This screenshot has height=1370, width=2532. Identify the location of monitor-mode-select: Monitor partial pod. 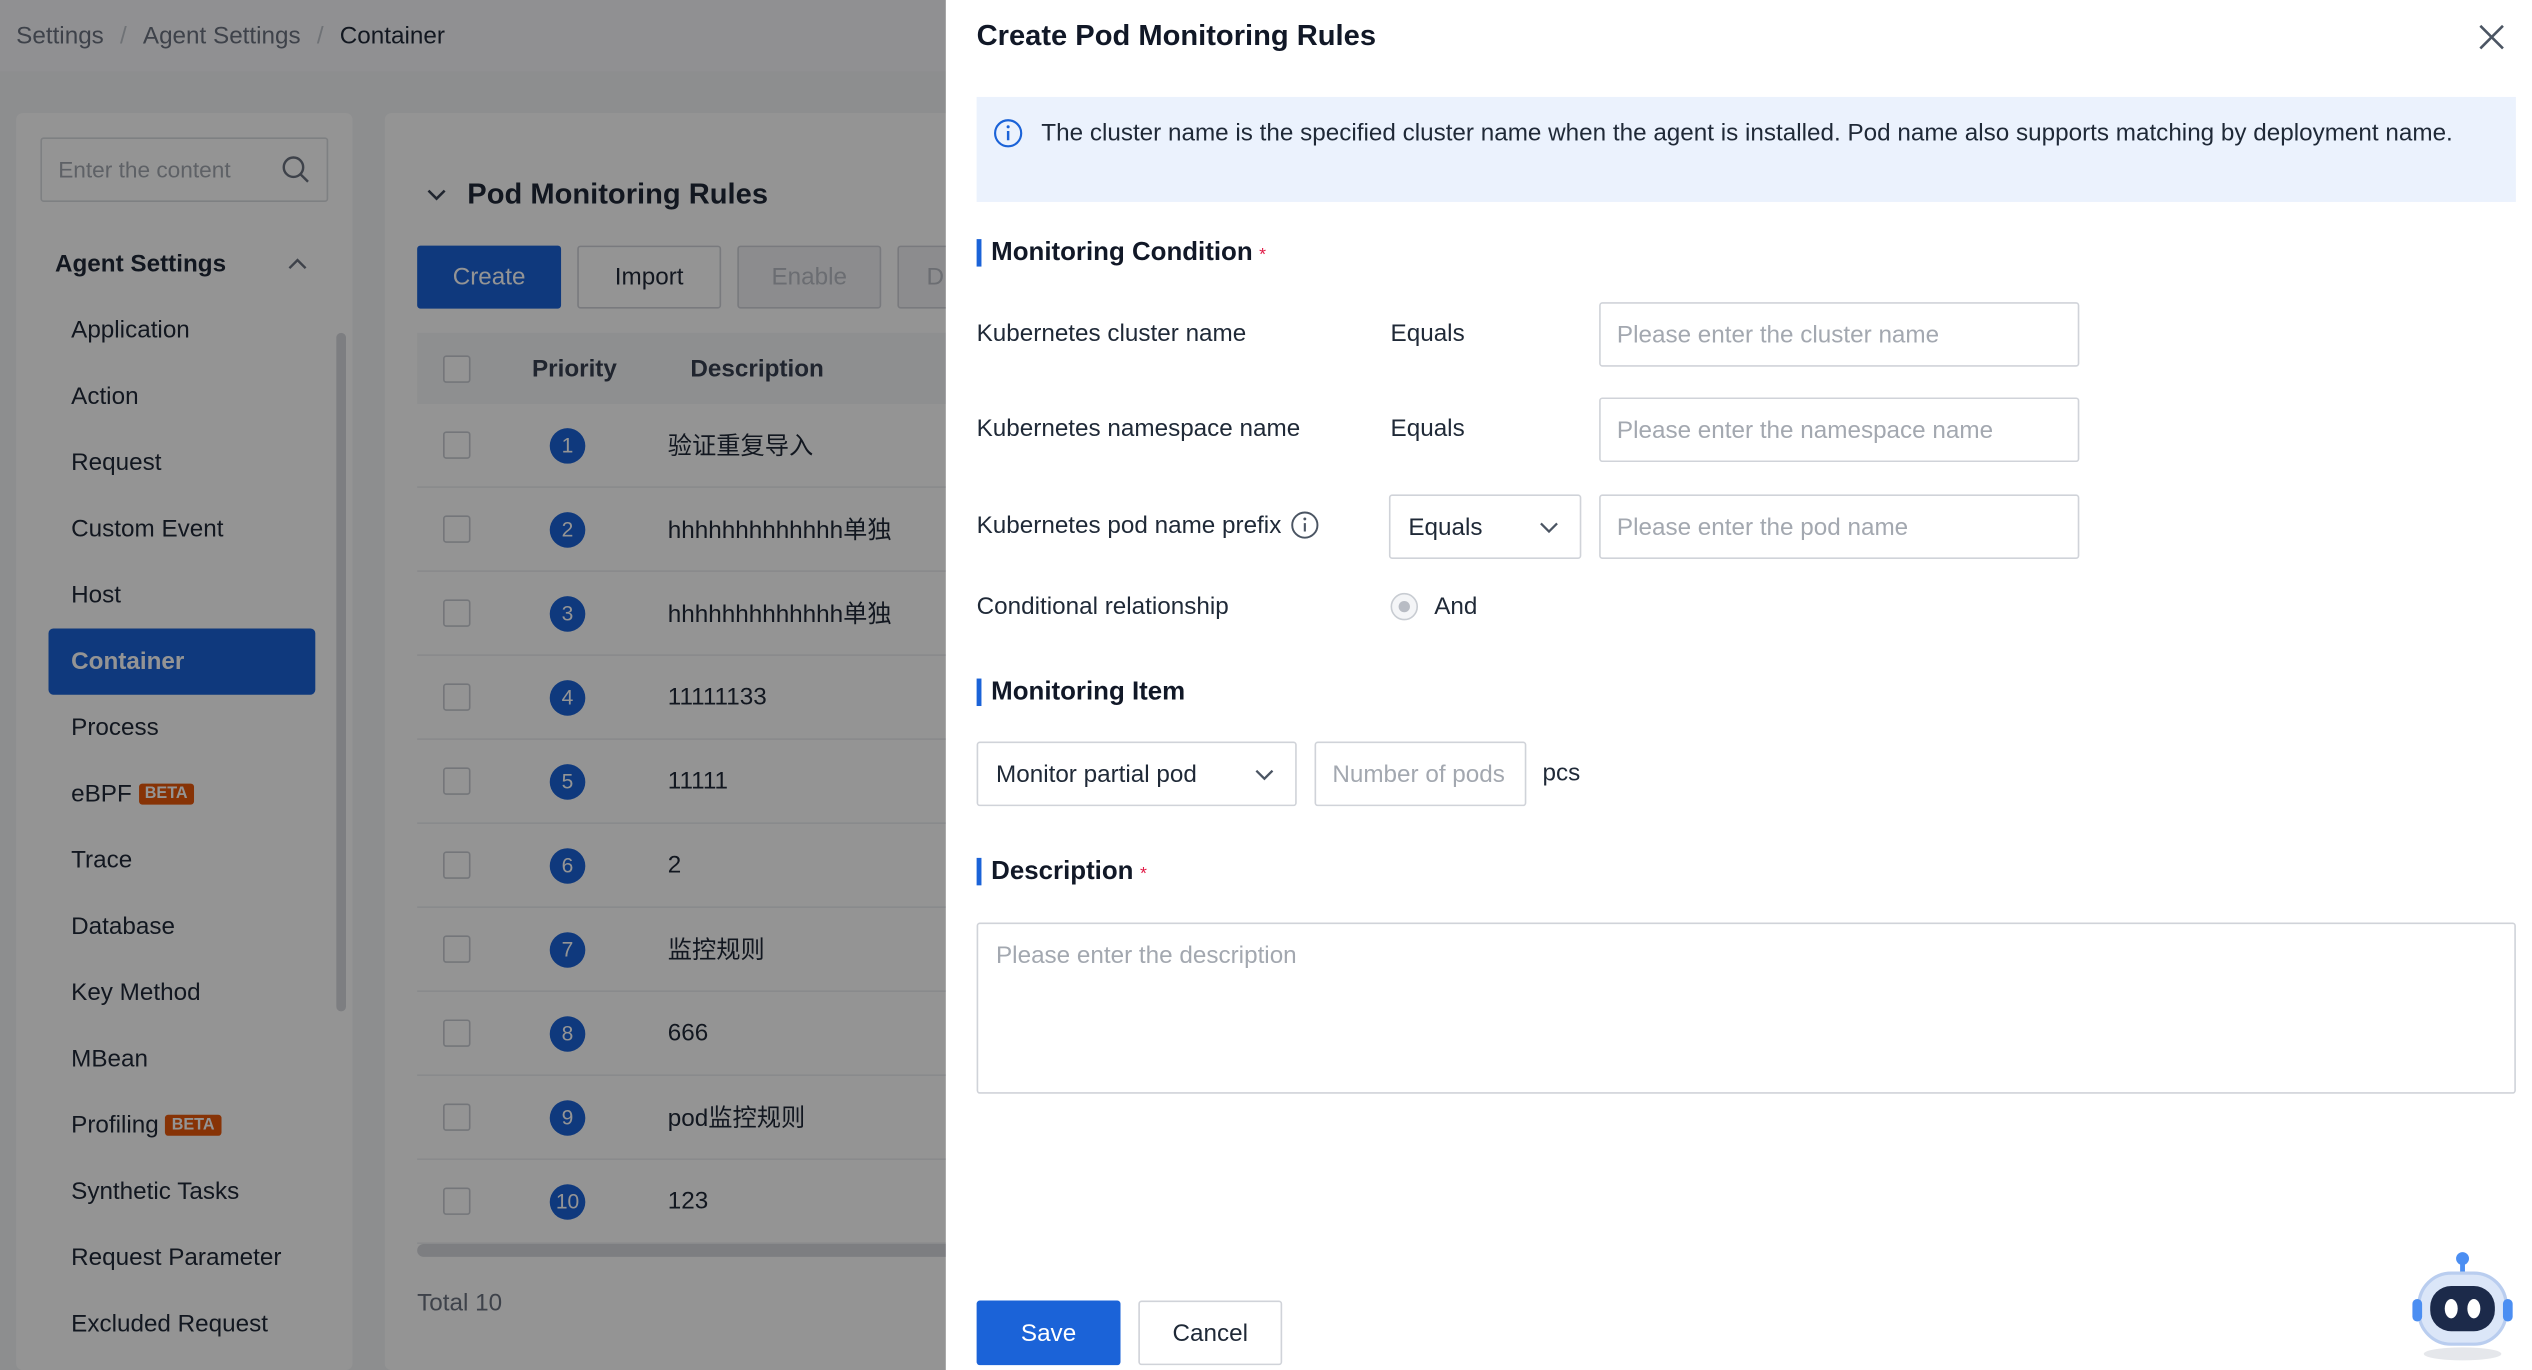
(1136, 774).